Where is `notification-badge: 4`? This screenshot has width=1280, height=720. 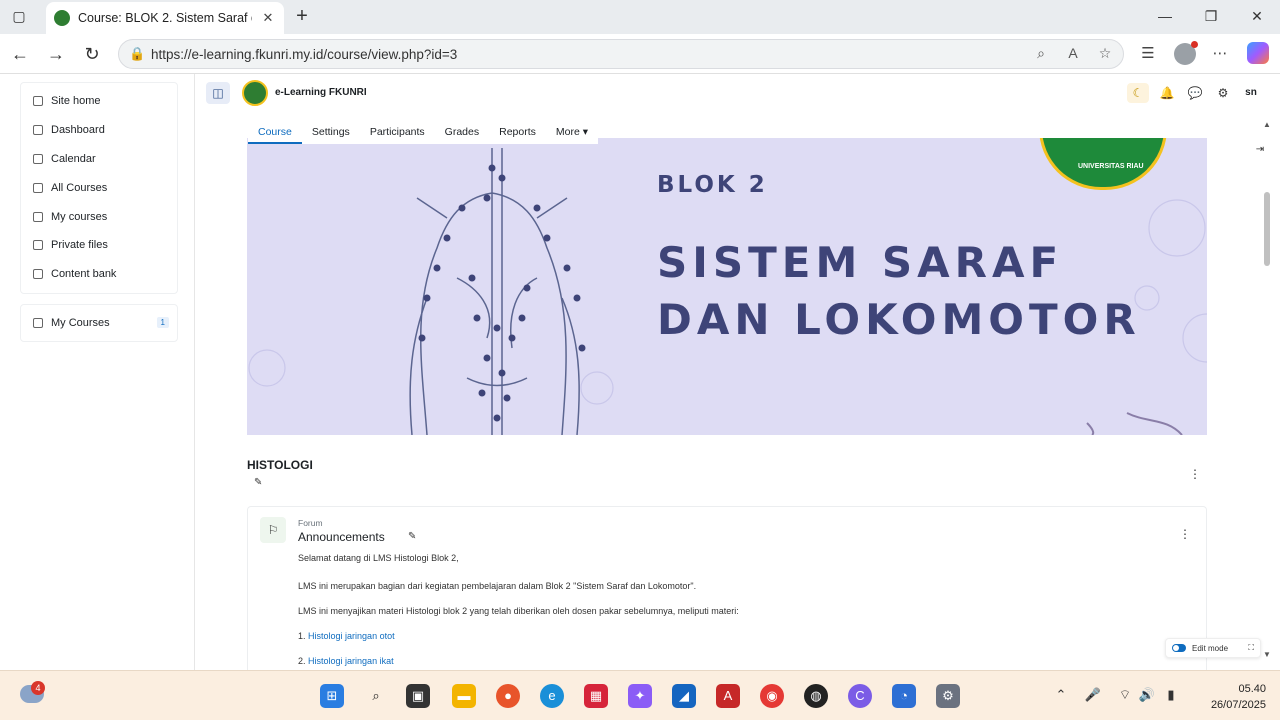 notification-badge: 4 is located at coordinates (38, 688).